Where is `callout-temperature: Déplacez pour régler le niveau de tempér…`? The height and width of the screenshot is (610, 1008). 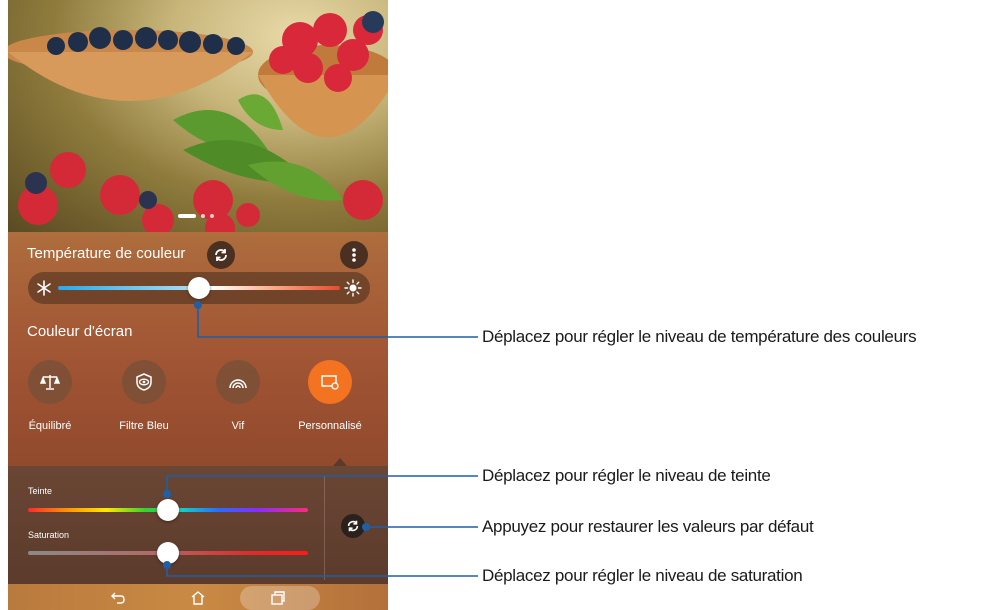 callout-temperature: Déplacez pour régler le niveau de tempér… is located at coordinates (699, 336).